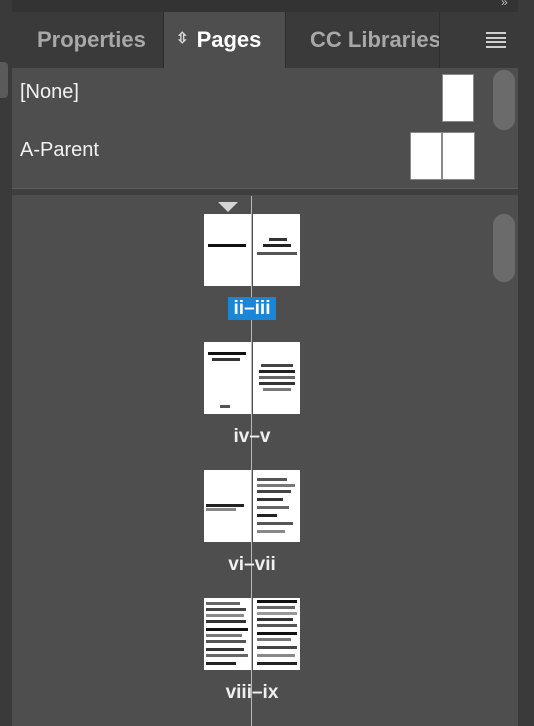 Image resolution: width=534 pixels, height=726 pixels. I want to click on tab-properties: Properties, so click(88, 40).